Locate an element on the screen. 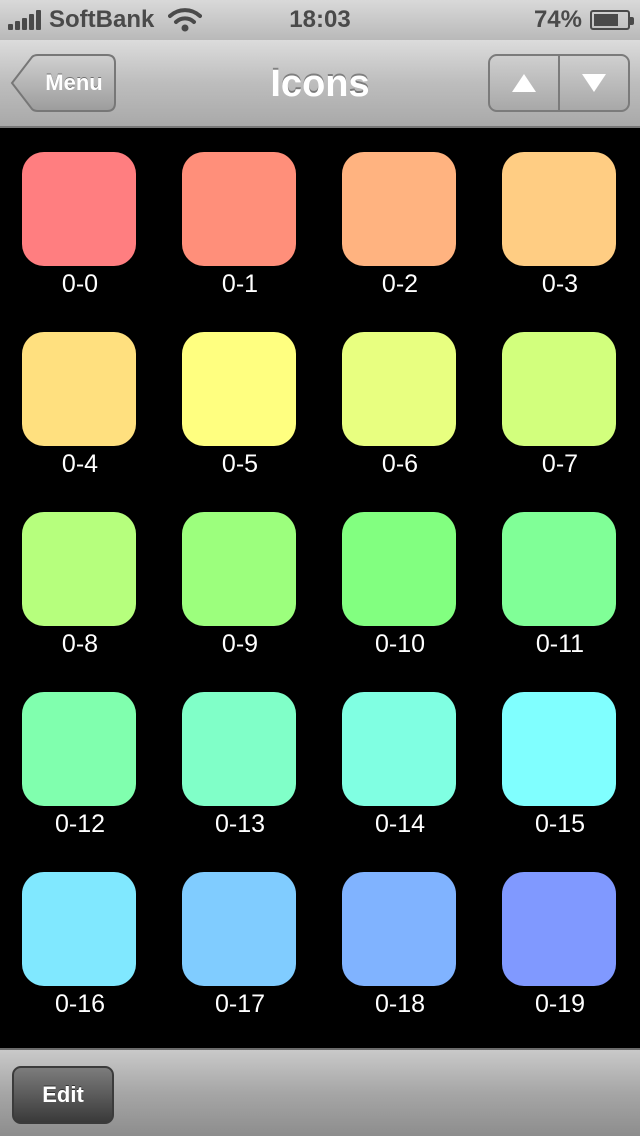 The image size is (640, 1136). icon-label: 0-19 is located at coordinates (560, 1004).